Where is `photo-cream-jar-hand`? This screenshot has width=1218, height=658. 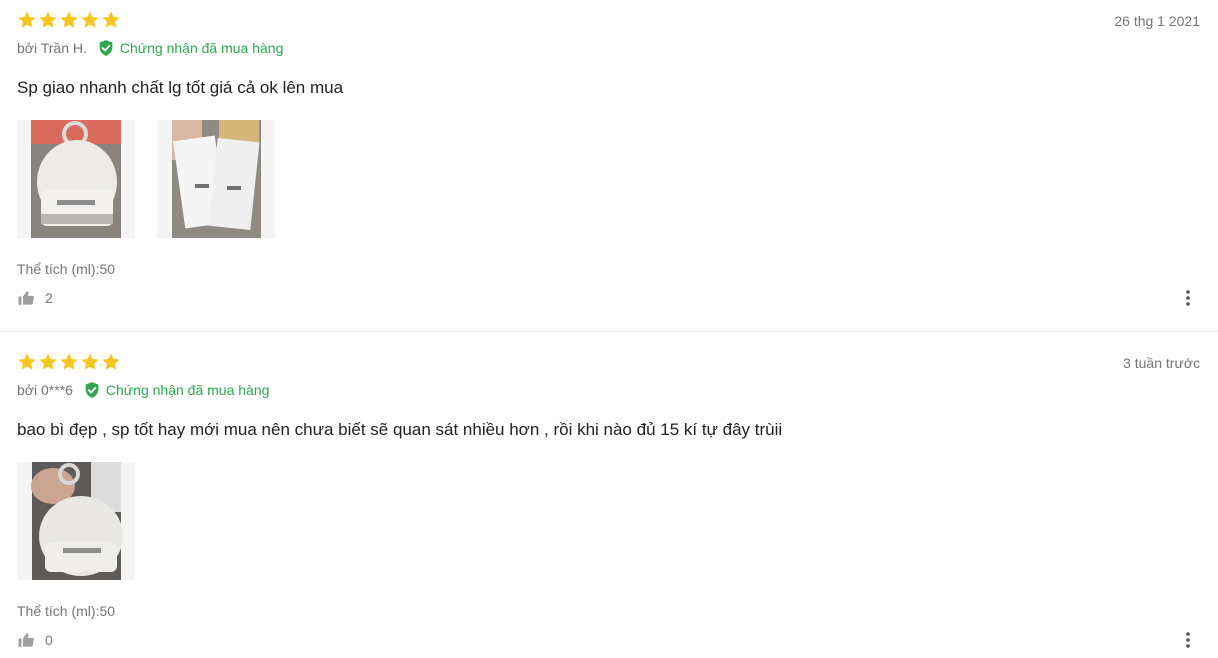
photo-cream-jar-hand is located at coordinates (76, 521).